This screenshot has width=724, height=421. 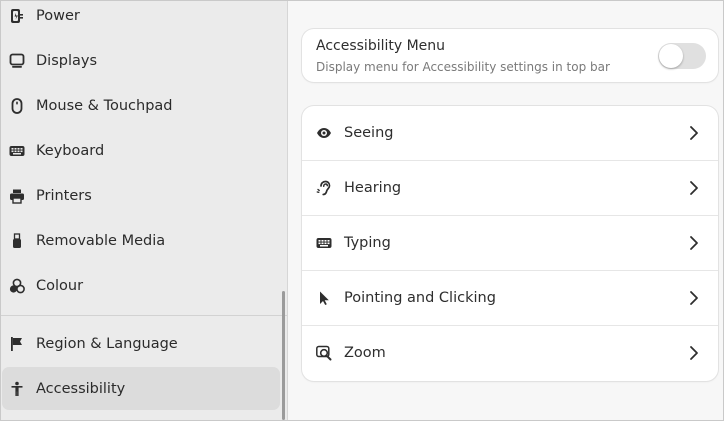 What do you see at coordinates (17, 106) in the screenshot?
I see `mouse-icon` at bounding box center [17, 106].